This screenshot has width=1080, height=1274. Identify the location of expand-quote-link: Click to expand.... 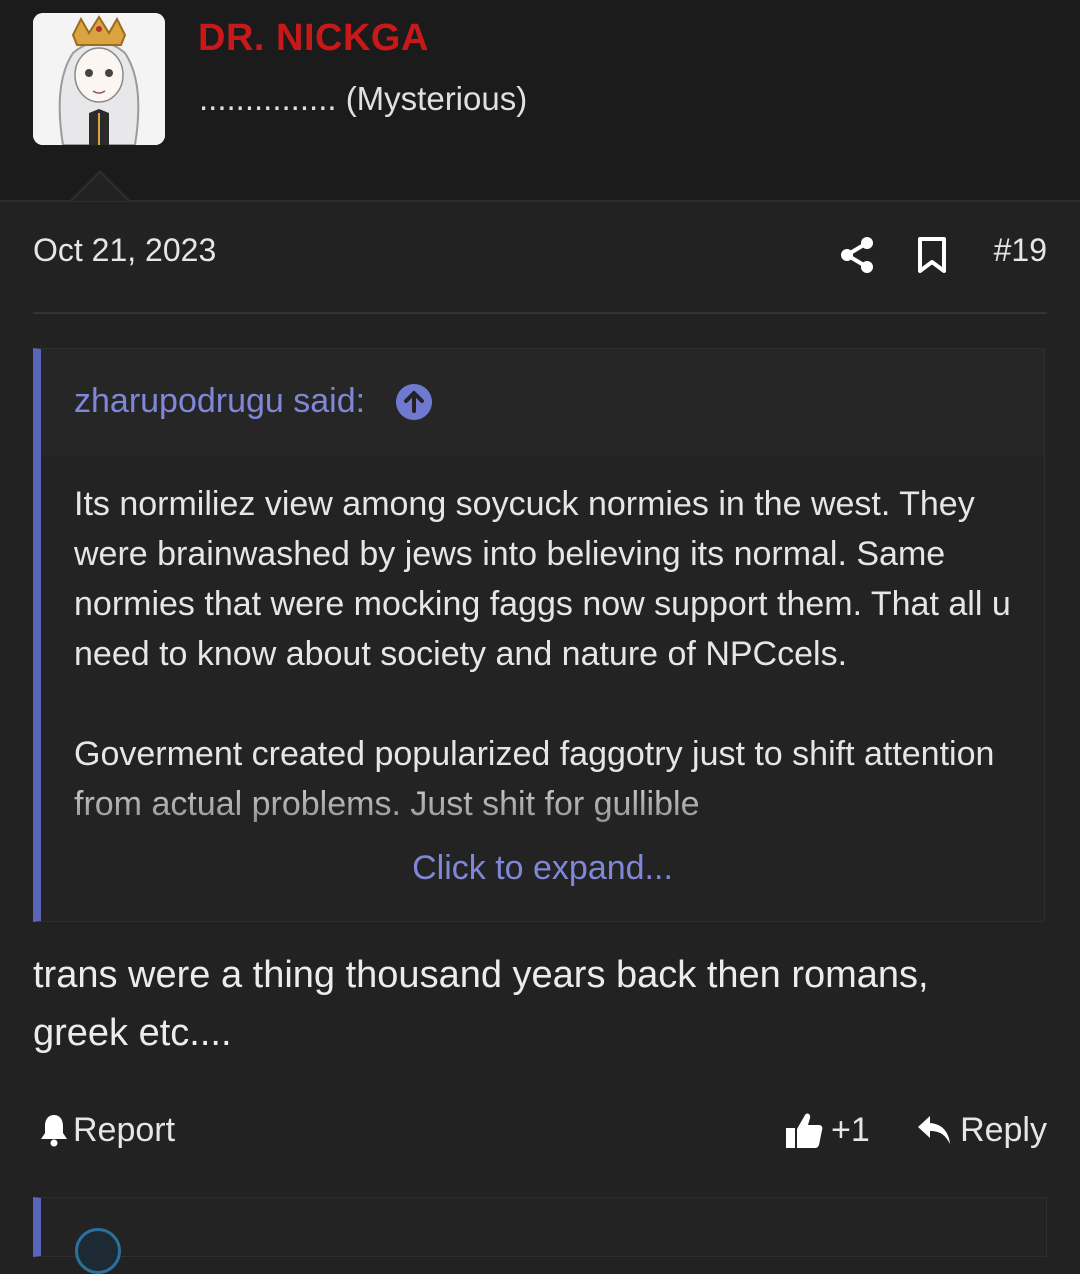
(542, 868).